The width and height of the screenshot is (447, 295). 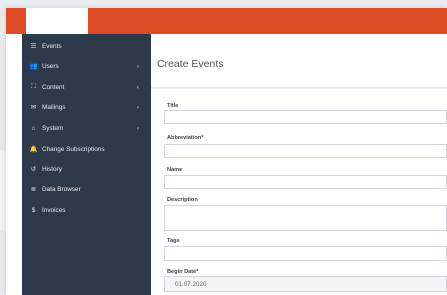 I want to click on sidebar-item-label: Data Browser, so click(x=61, y=189).